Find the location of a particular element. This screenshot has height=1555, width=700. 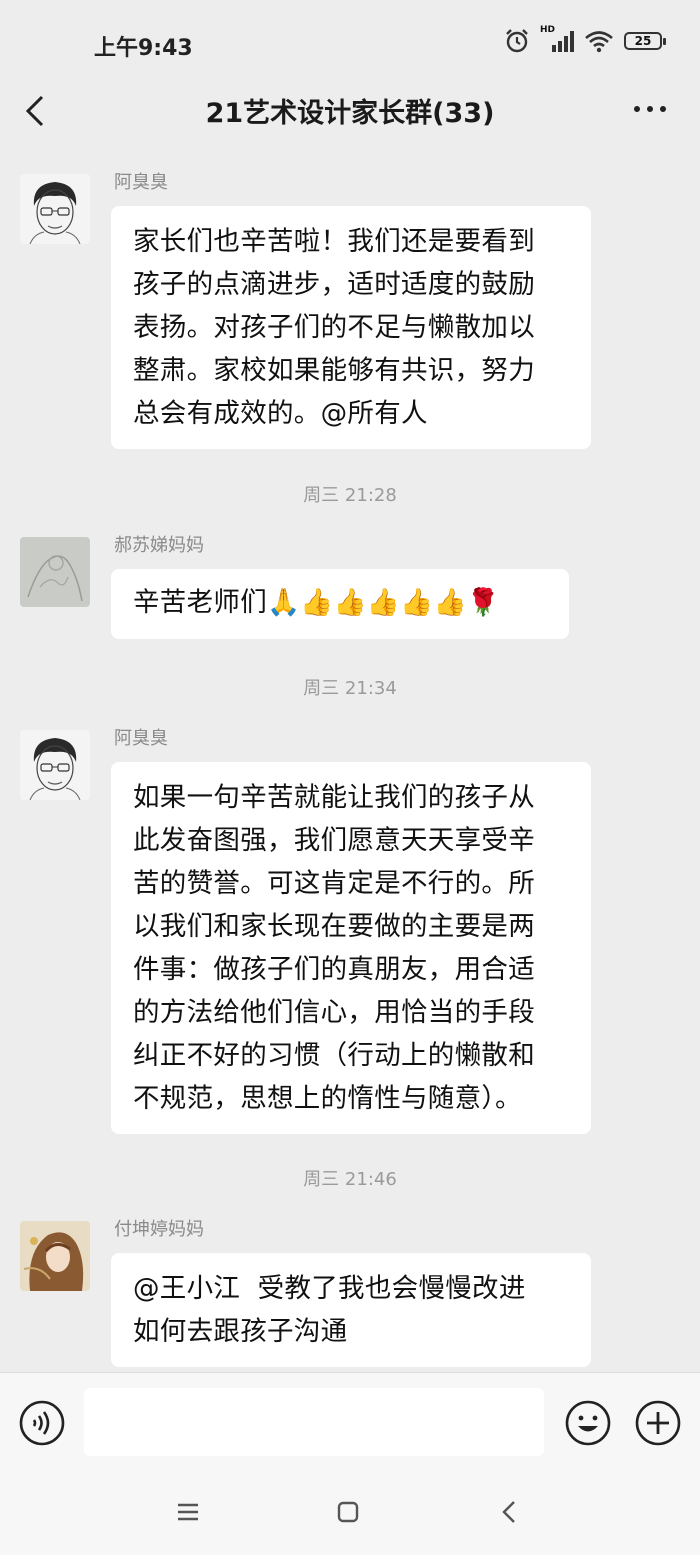

plus-button is located at coordinates (658, 1423).